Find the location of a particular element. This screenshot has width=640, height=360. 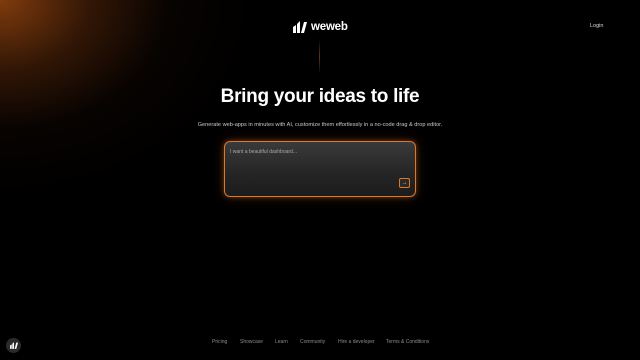

footer-link-hire-developer: Hire a developer is located at coordinates (356, 342).